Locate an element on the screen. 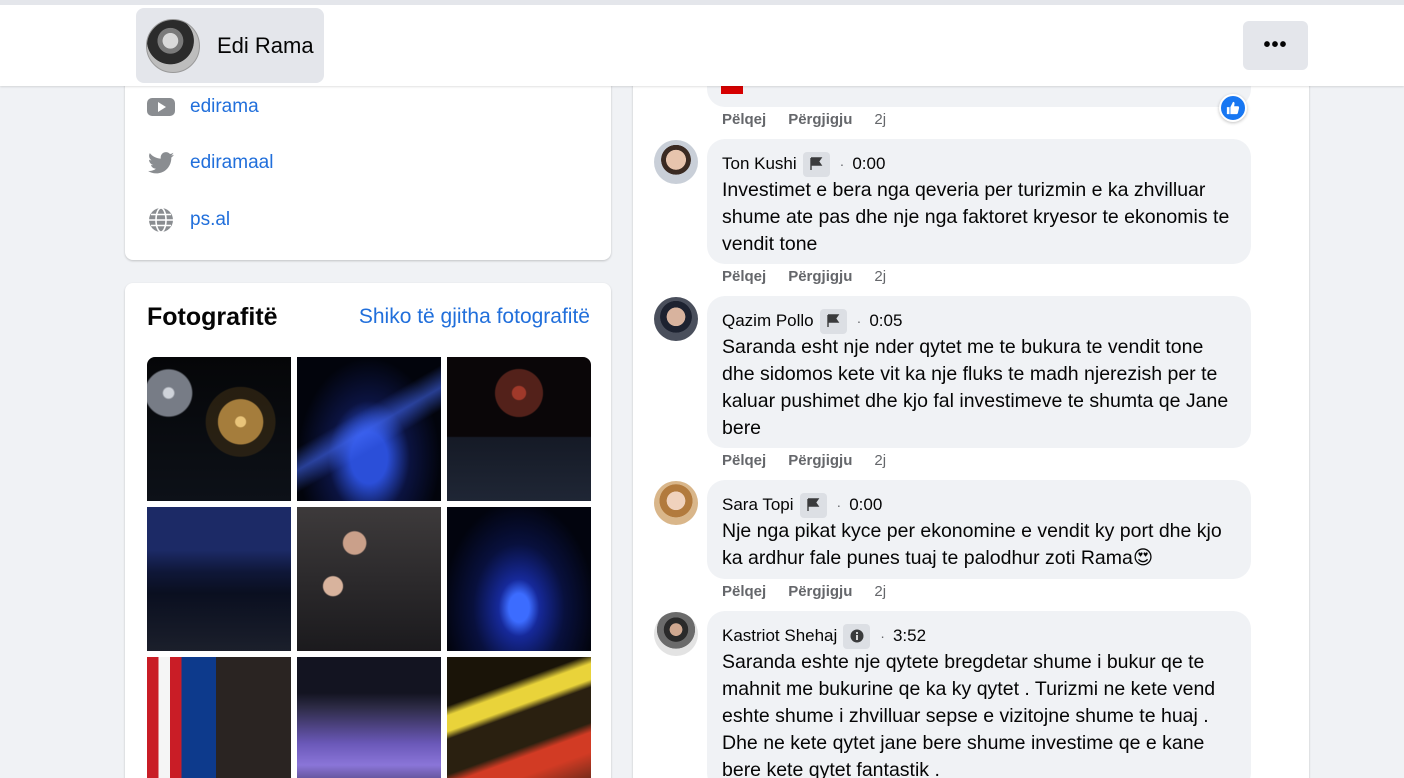 The height and width of the screenshot is (778, 1404). photo-flags is located at coordinates (219, 717).